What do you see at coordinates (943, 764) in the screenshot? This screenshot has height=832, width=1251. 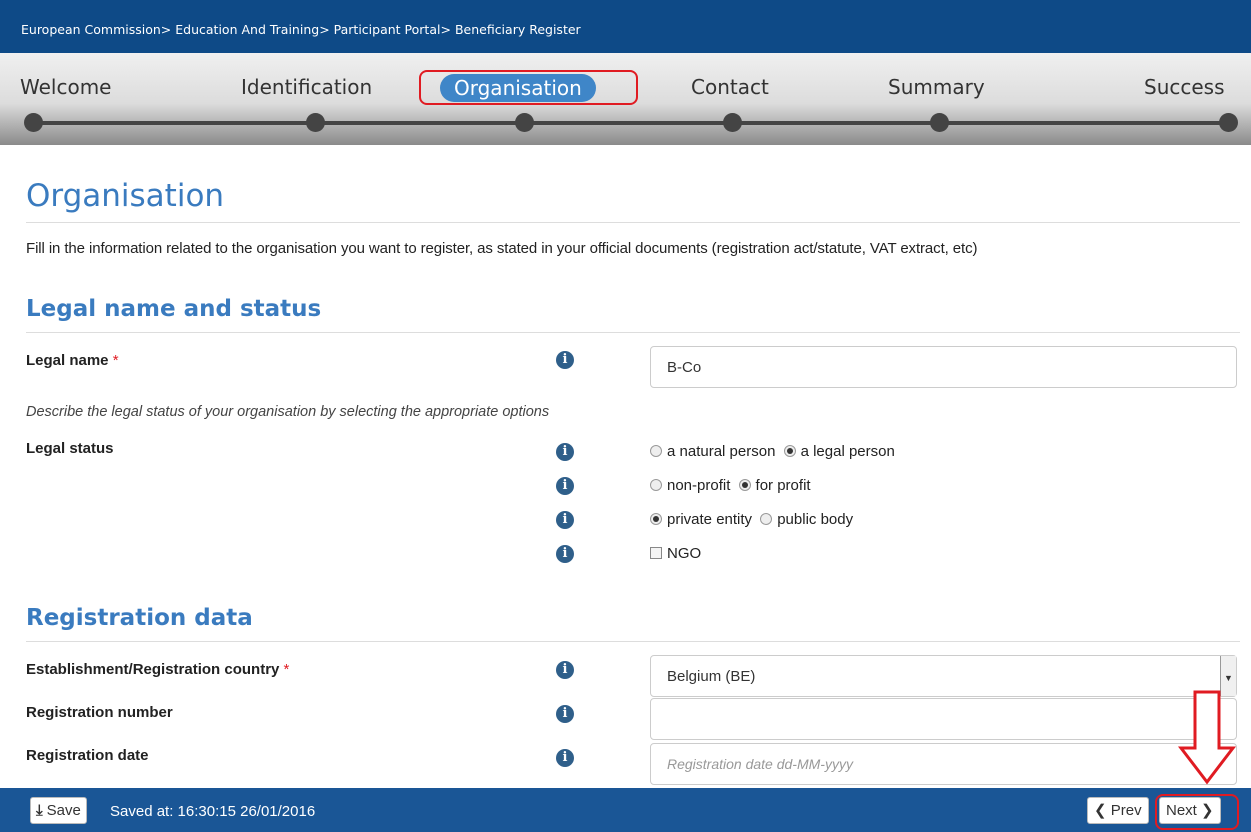 I see `registration-date-input: Registration date dd-MM-yyyy` at bounding box center [943, 764].